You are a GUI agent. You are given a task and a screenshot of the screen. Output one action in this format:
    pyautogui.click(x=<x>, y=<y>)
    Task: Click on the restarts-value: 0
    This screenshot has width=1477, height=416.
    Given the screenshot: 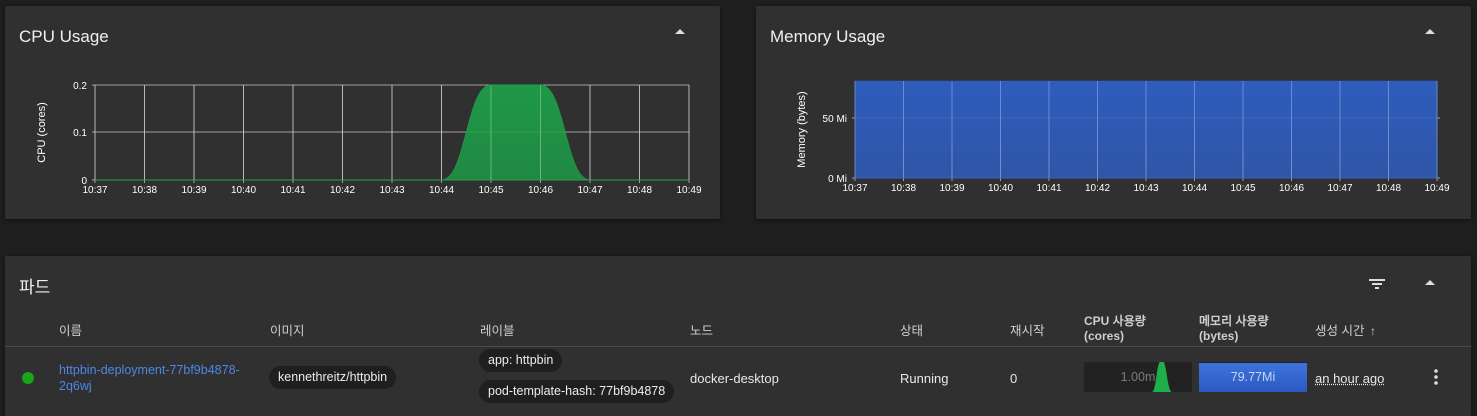 What is the action you would take?
    pyautogui.click(x=1014, y=378)
    